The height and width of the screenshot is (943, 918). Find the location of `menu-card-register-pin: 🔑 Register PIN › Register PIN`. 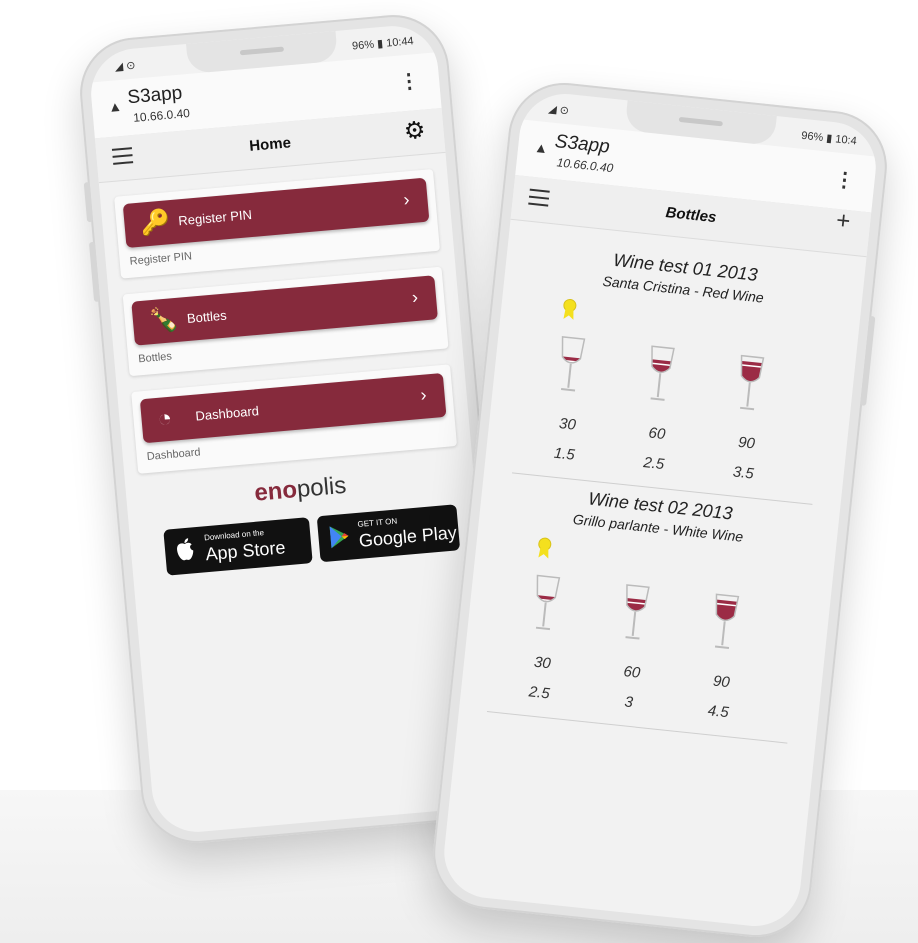

menu-card-register-pin: 🔑 Register PIN › Register PIN is located at coordinates (277, 223).